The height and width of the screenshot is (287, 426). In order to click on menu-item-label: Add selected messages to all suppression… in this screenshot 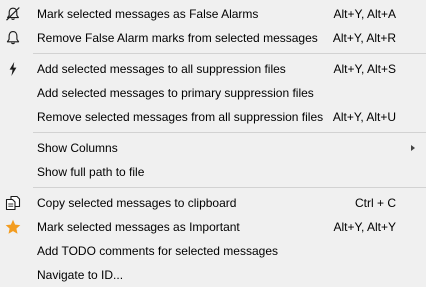, I will do `click(161, 69)`.